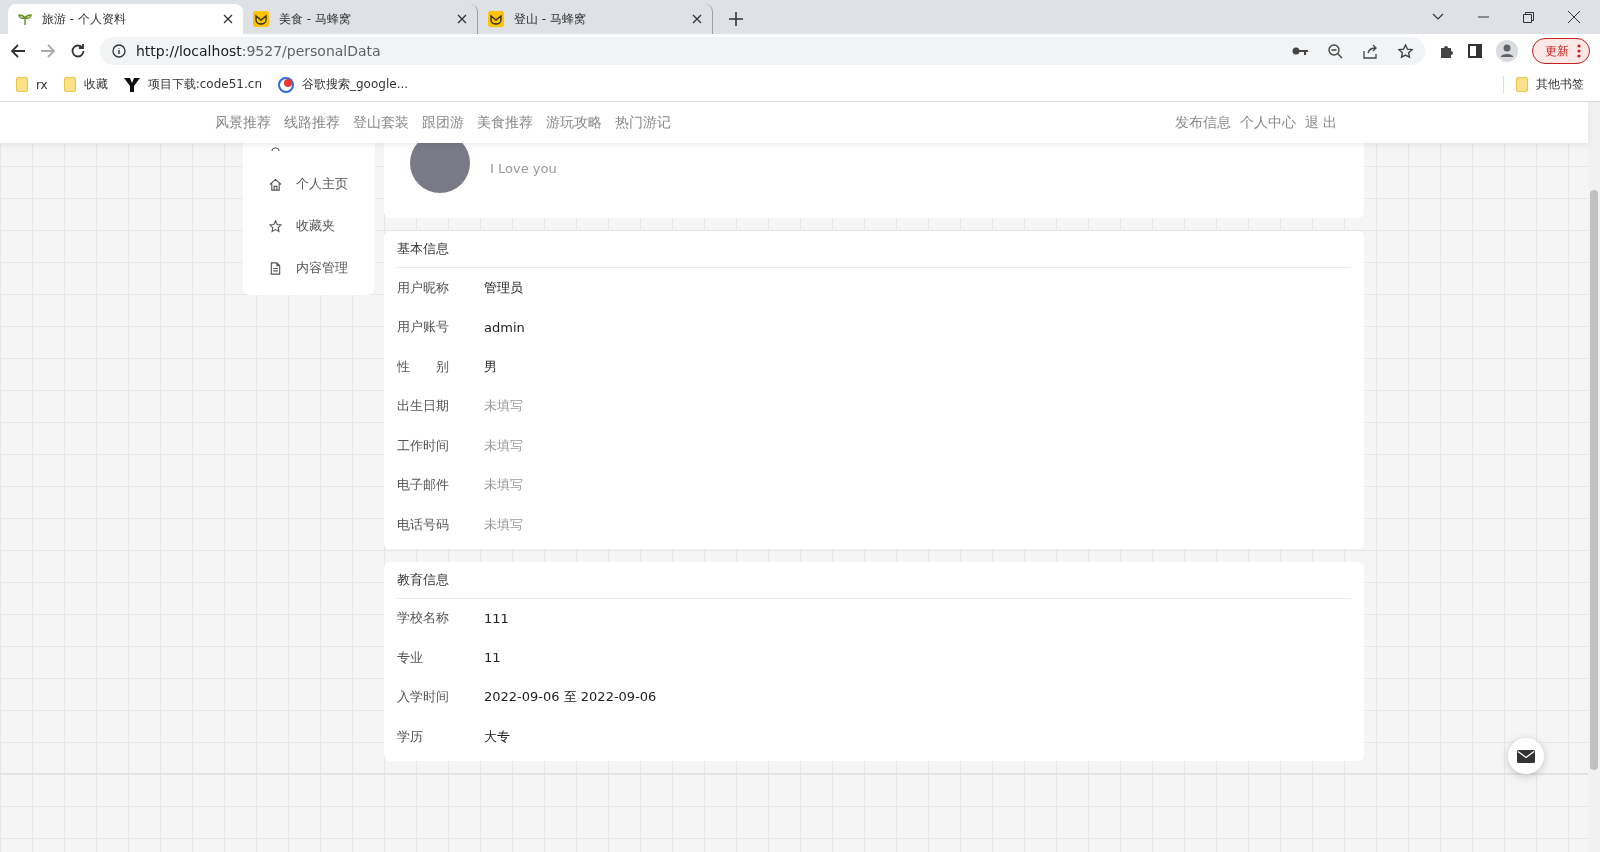 This screenshot has width=1600, height=852. What do you see at coordinates (243, 122) in the screenshot?
I see `nav-link: 风景推荐` at bounding box center [243, 122].